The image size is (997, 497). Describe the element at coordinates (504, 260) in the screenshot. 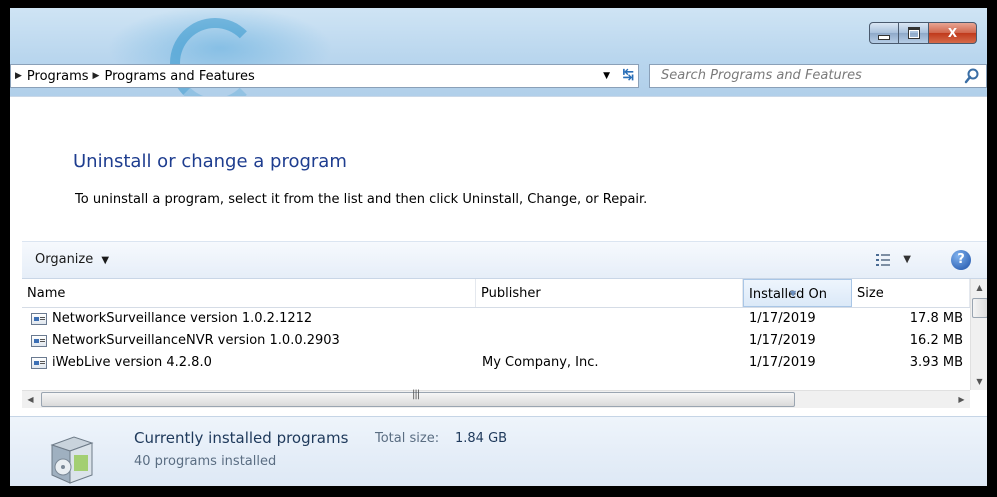

I see `command-bar: Organize ▼ ▼ ?` at that location.